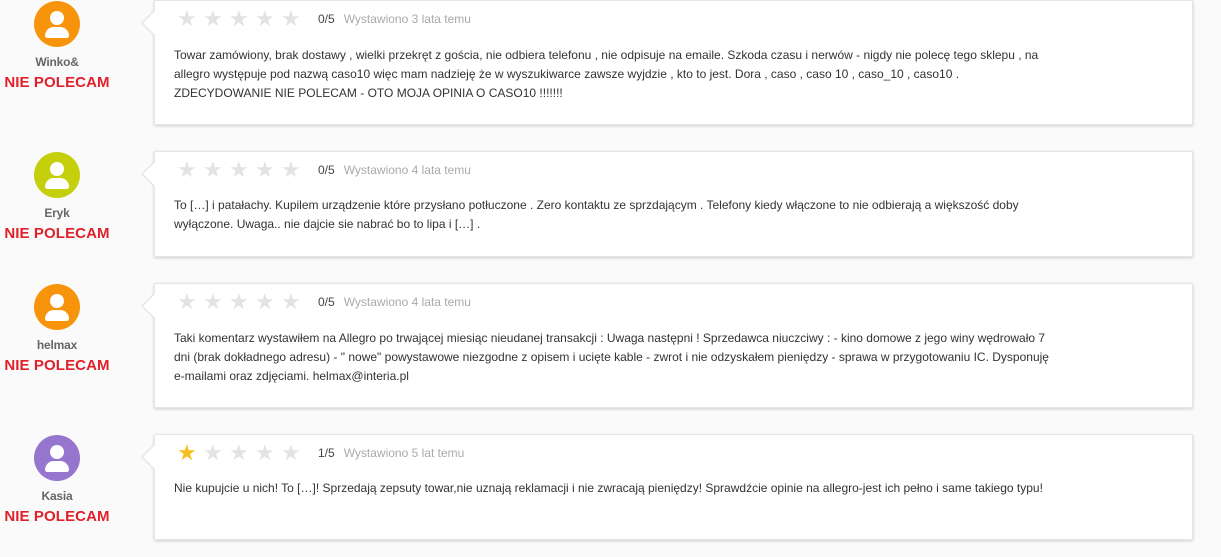 This screenshot has width=1221, height=557. What do you see at coordinates (326, 453) in the screenshot?
I see `rating-score: 1/5` at bounding box center [326, 453].